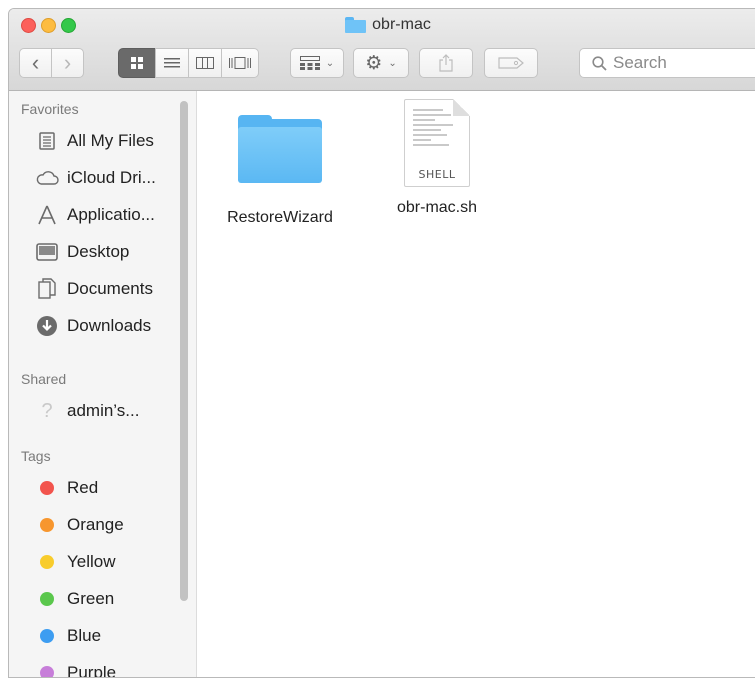  I want to click on sidebar-tag-orange: Orange, so click(79, 525).